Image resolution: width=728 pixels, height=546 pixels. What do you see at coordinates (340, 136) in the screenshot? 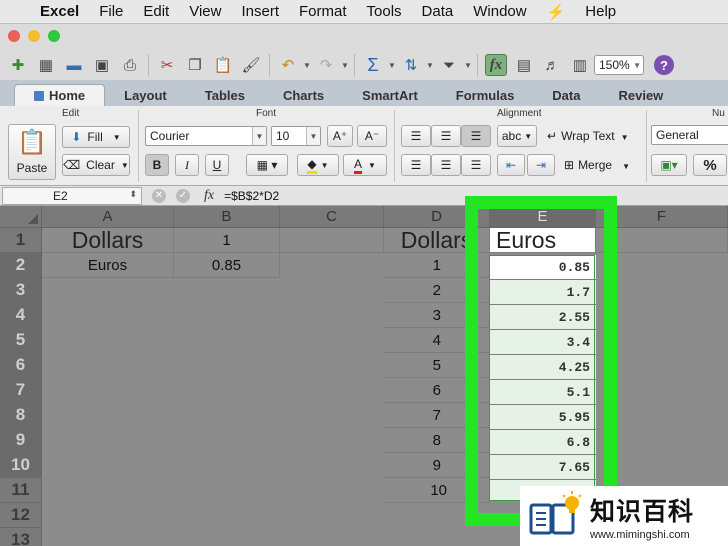
I see `grow-font-button: A⁺` at bounding box center [340, 136].